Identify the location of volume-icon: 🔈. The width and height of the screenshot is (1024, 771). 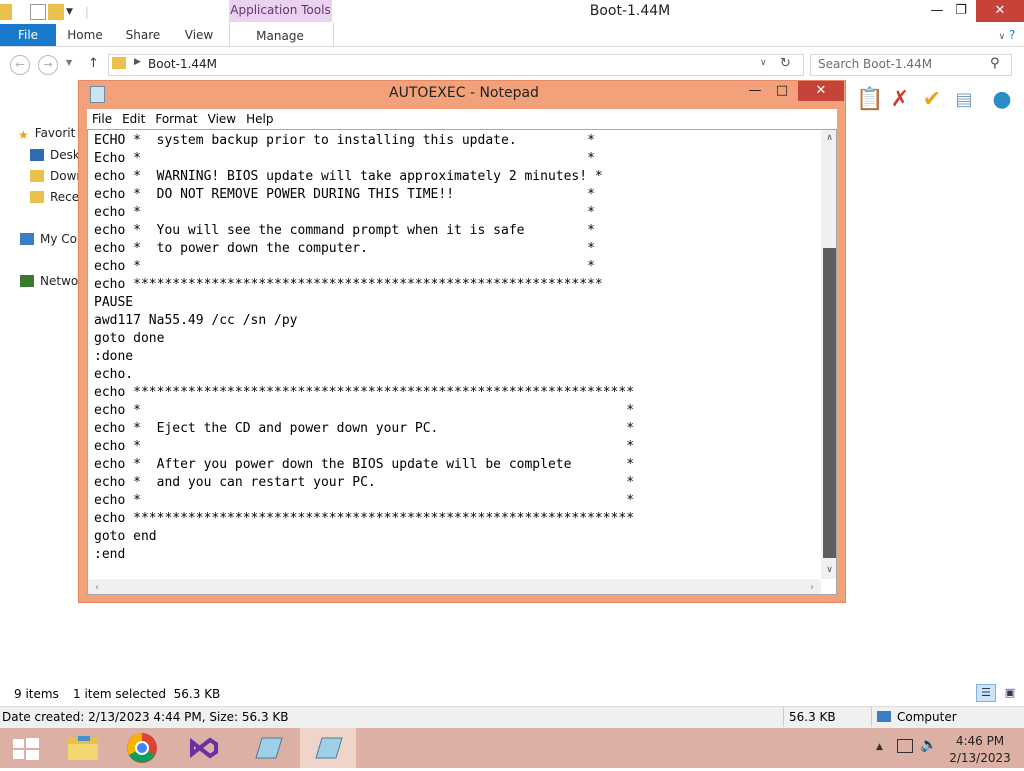
(928, 745).